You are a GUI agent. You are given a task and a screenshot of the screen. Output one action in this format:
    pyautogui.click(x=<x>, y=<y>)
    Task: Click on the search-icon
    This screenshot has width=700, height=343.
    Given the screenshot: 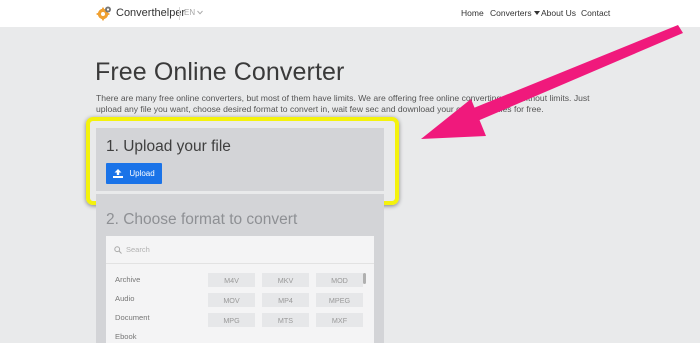 What is the action you would take?
    pyautogui.click(x=118, y=249)
    